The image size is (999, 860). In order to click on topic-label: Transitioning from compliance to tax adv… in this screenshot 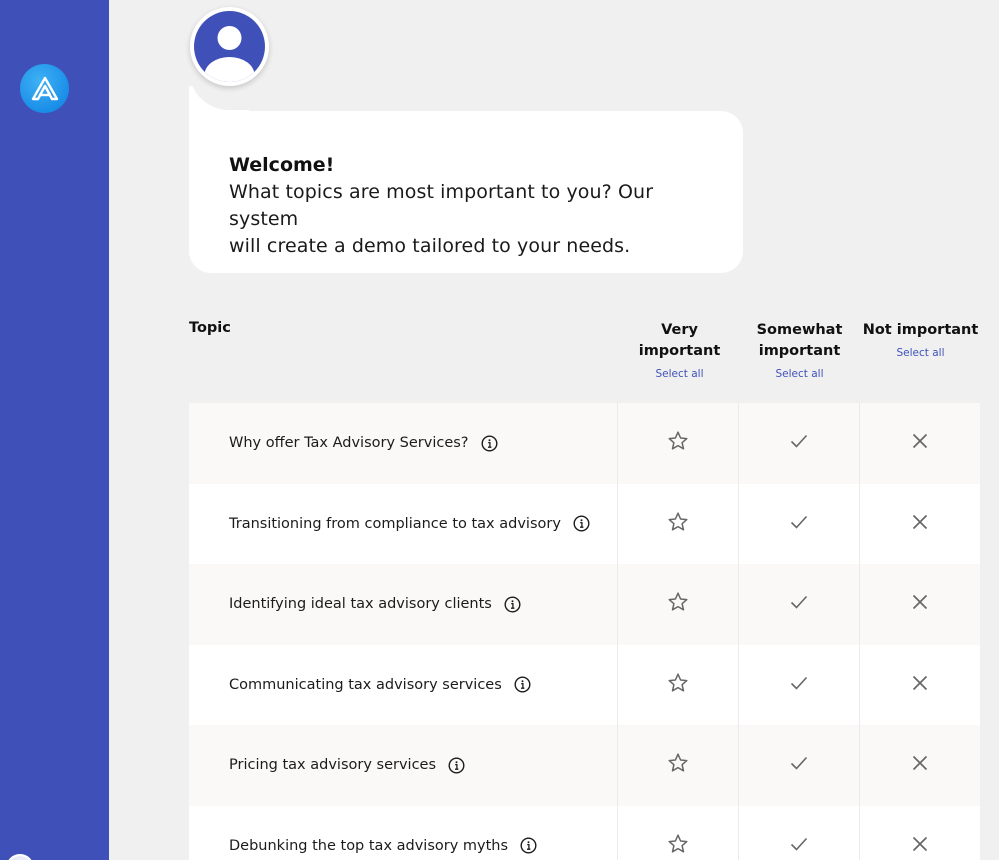, I will do `click(395, 523)`.